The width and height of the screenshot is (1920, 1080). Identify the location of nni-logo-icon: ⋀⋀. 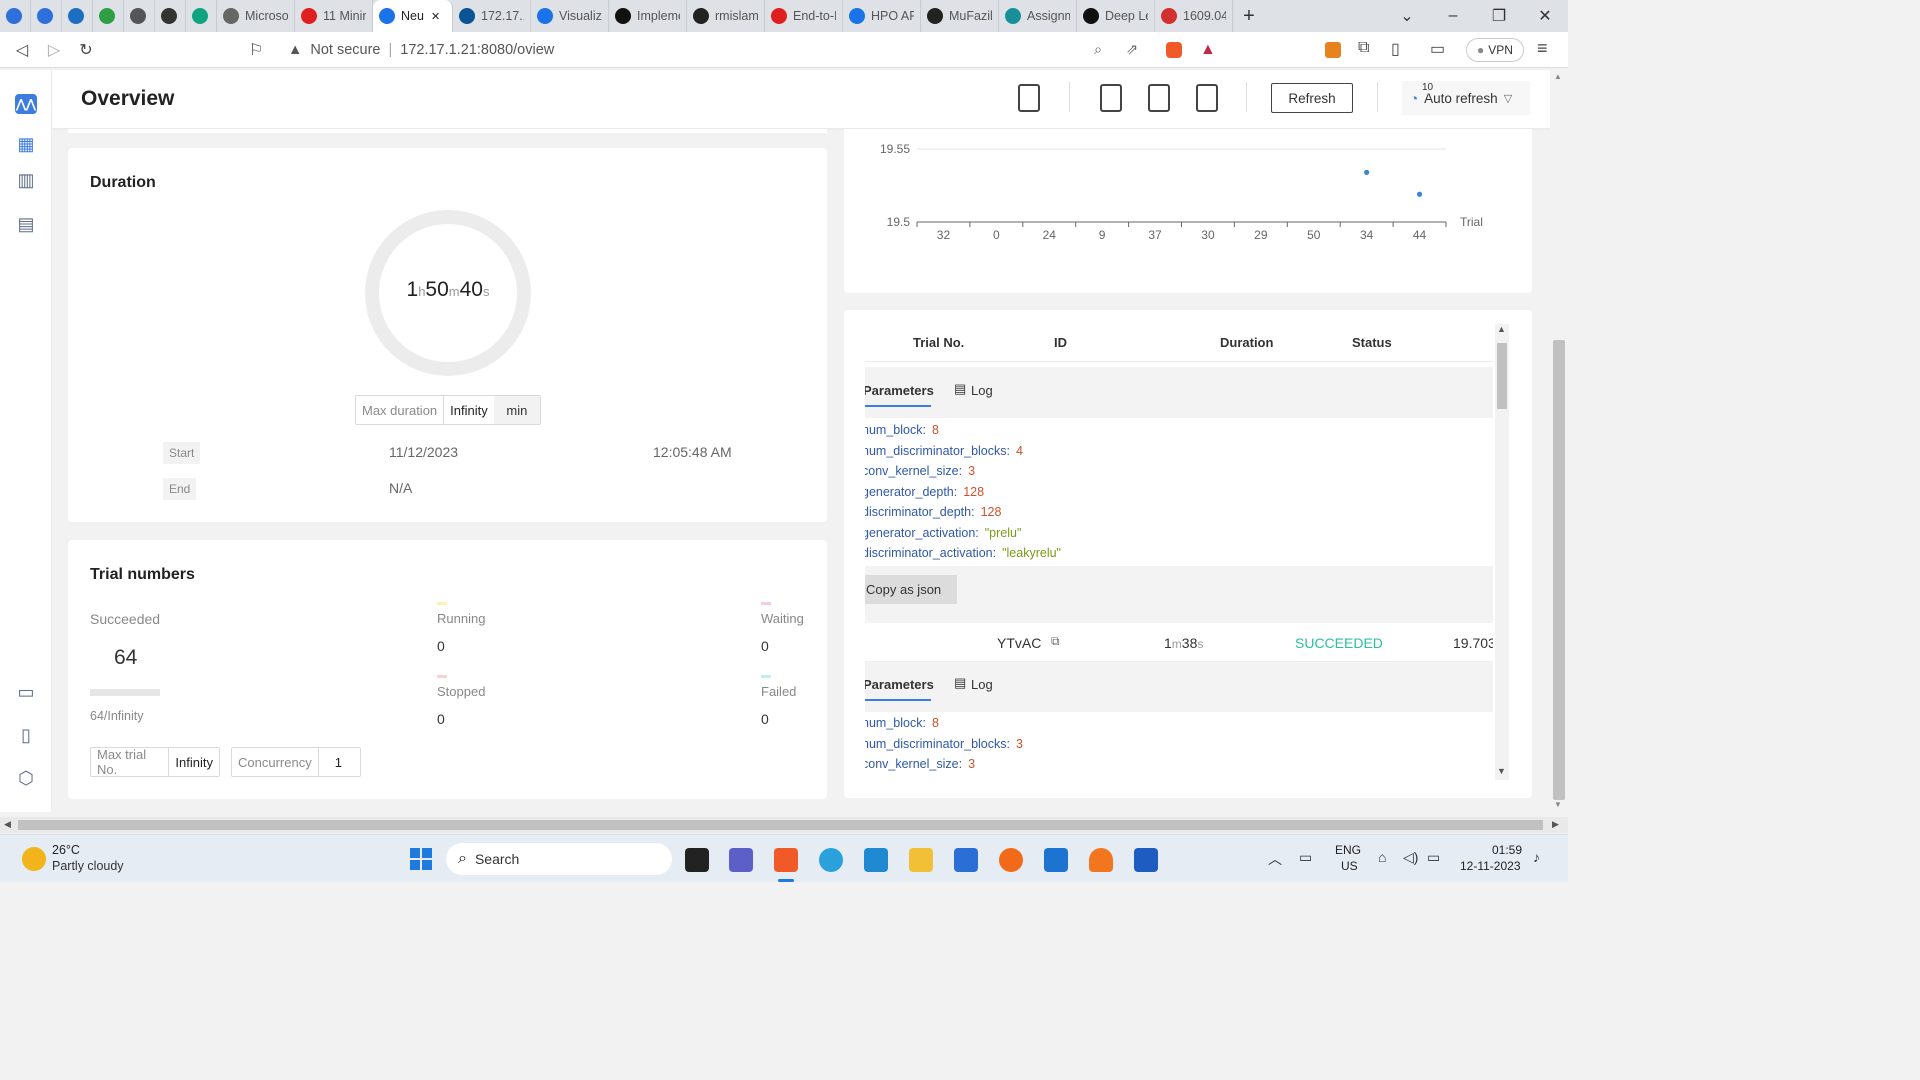
(26, 104).